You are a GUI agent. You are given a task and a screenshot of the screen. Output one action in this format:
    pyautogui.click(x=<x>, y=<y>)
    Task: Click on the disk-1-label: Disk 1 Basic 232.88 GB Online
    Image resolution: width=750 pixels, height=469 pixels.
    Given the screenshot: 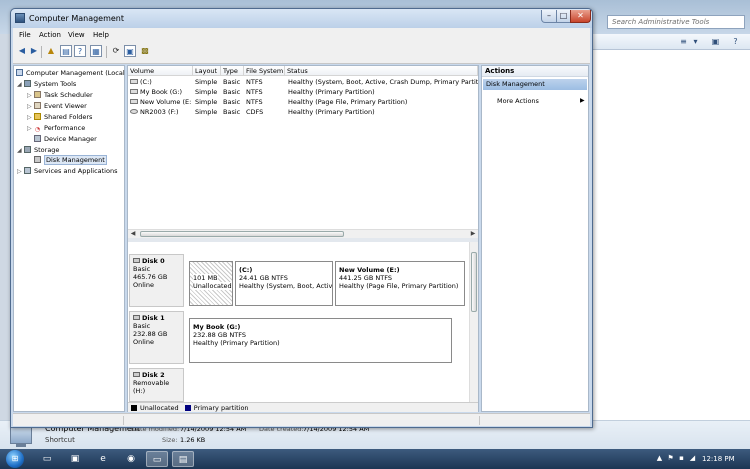 What is the action you would take?
    pyautogui.click(x=156, y=337)
    